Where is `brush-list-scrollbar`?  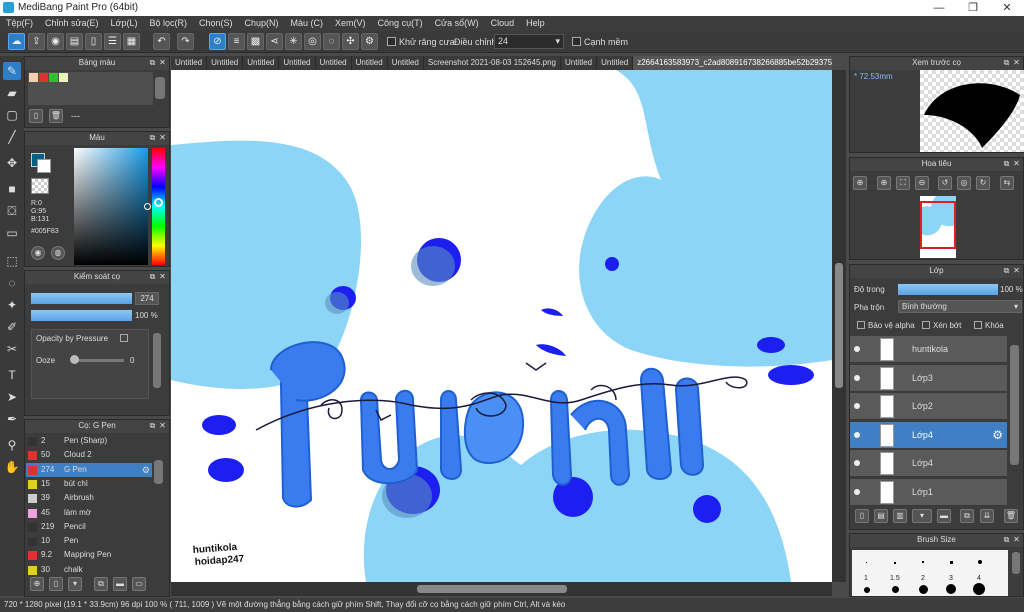 brush-list-scrollbar is located at coordinates (158, 472).